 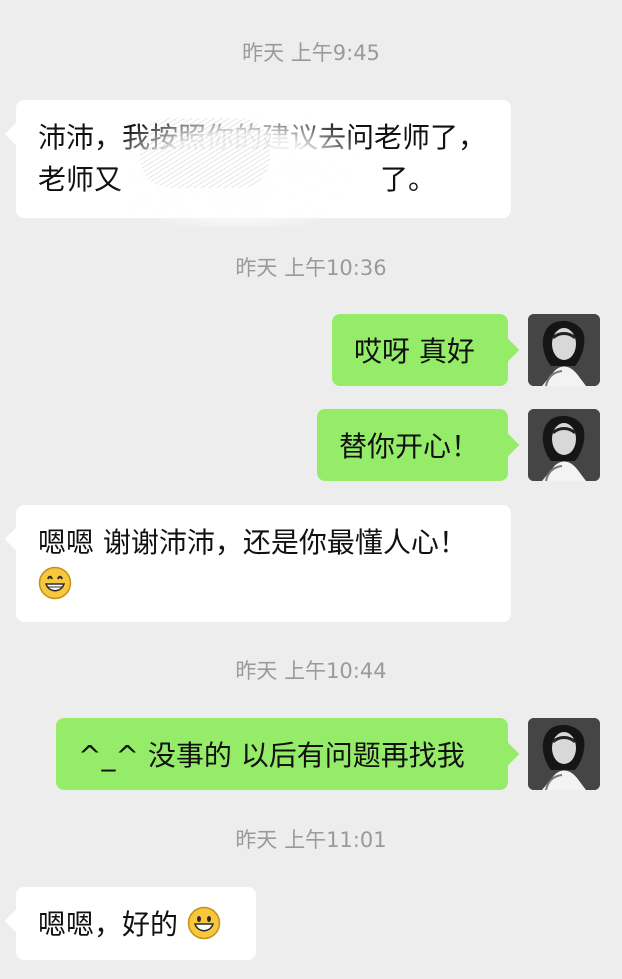 What do you see at coordinates (205, 153) in the screenshot?
I see `redaction-texture` at bounding box center [205, 153].